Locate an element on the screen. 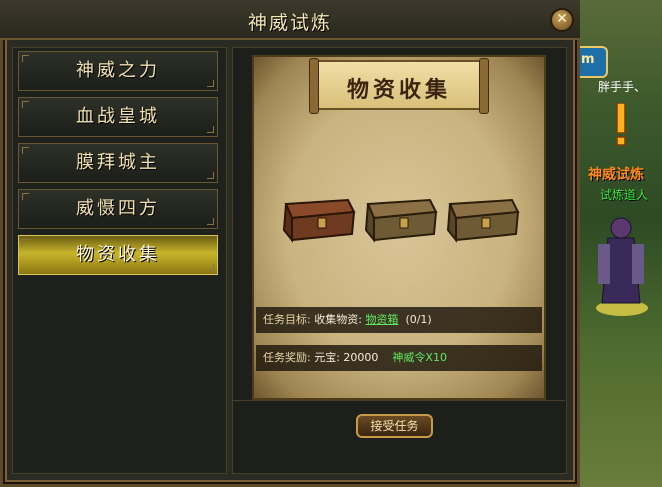 The height and width of the screenshot is (487, 662). objective-label: 任务目标: is located at coordinates (287, 319).